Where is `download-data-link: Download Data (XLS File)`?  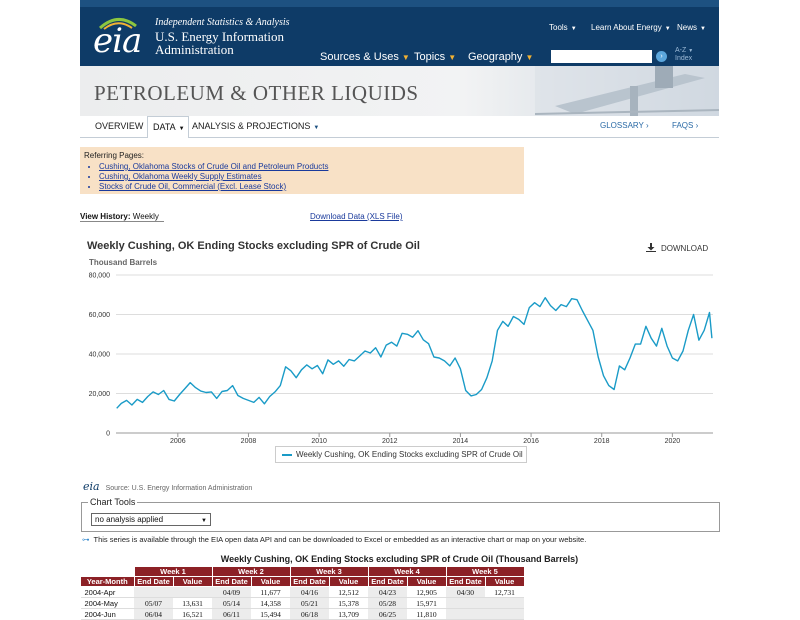
download-data-link: Download Data (XLS File) is located at coordinates (356, 216).